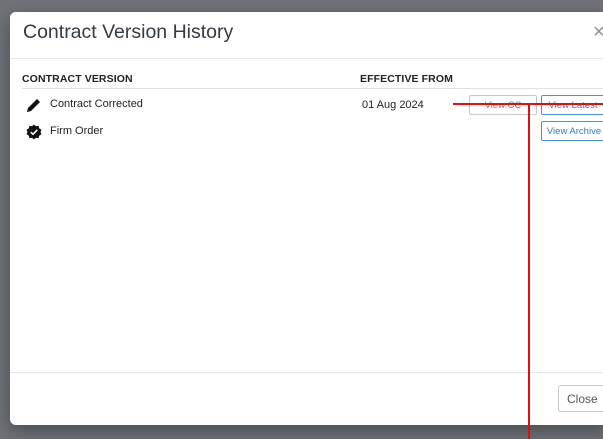  I want to click on close-button: Close, so click(580, 398).